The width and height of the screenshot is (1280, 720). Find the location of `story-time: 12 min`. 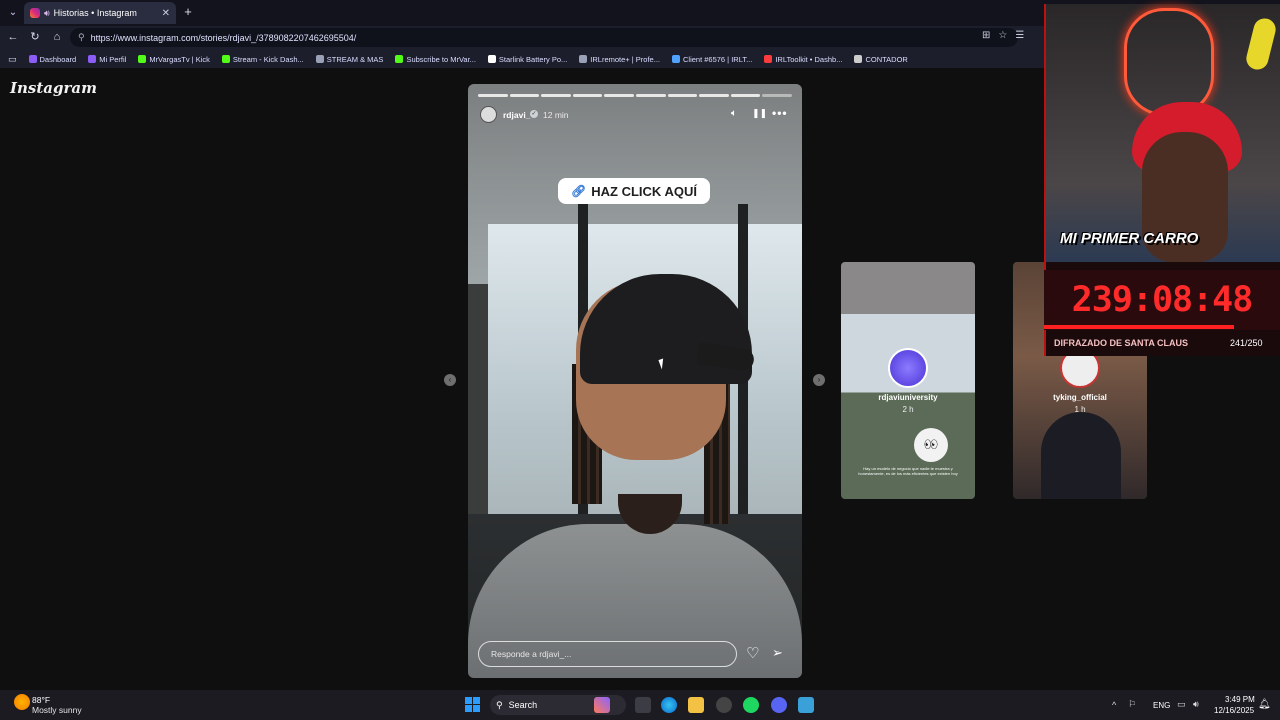

story-time: 12 min is located at coordinates (556, 115).